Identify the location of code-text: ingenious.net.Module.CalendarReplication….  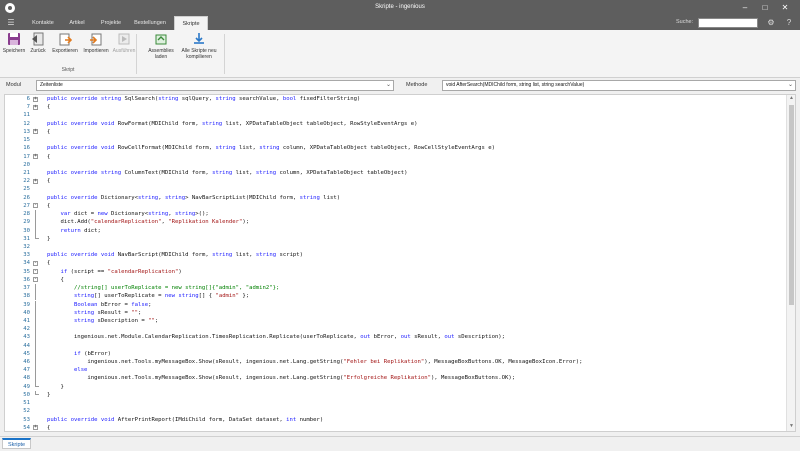
(276, 337).